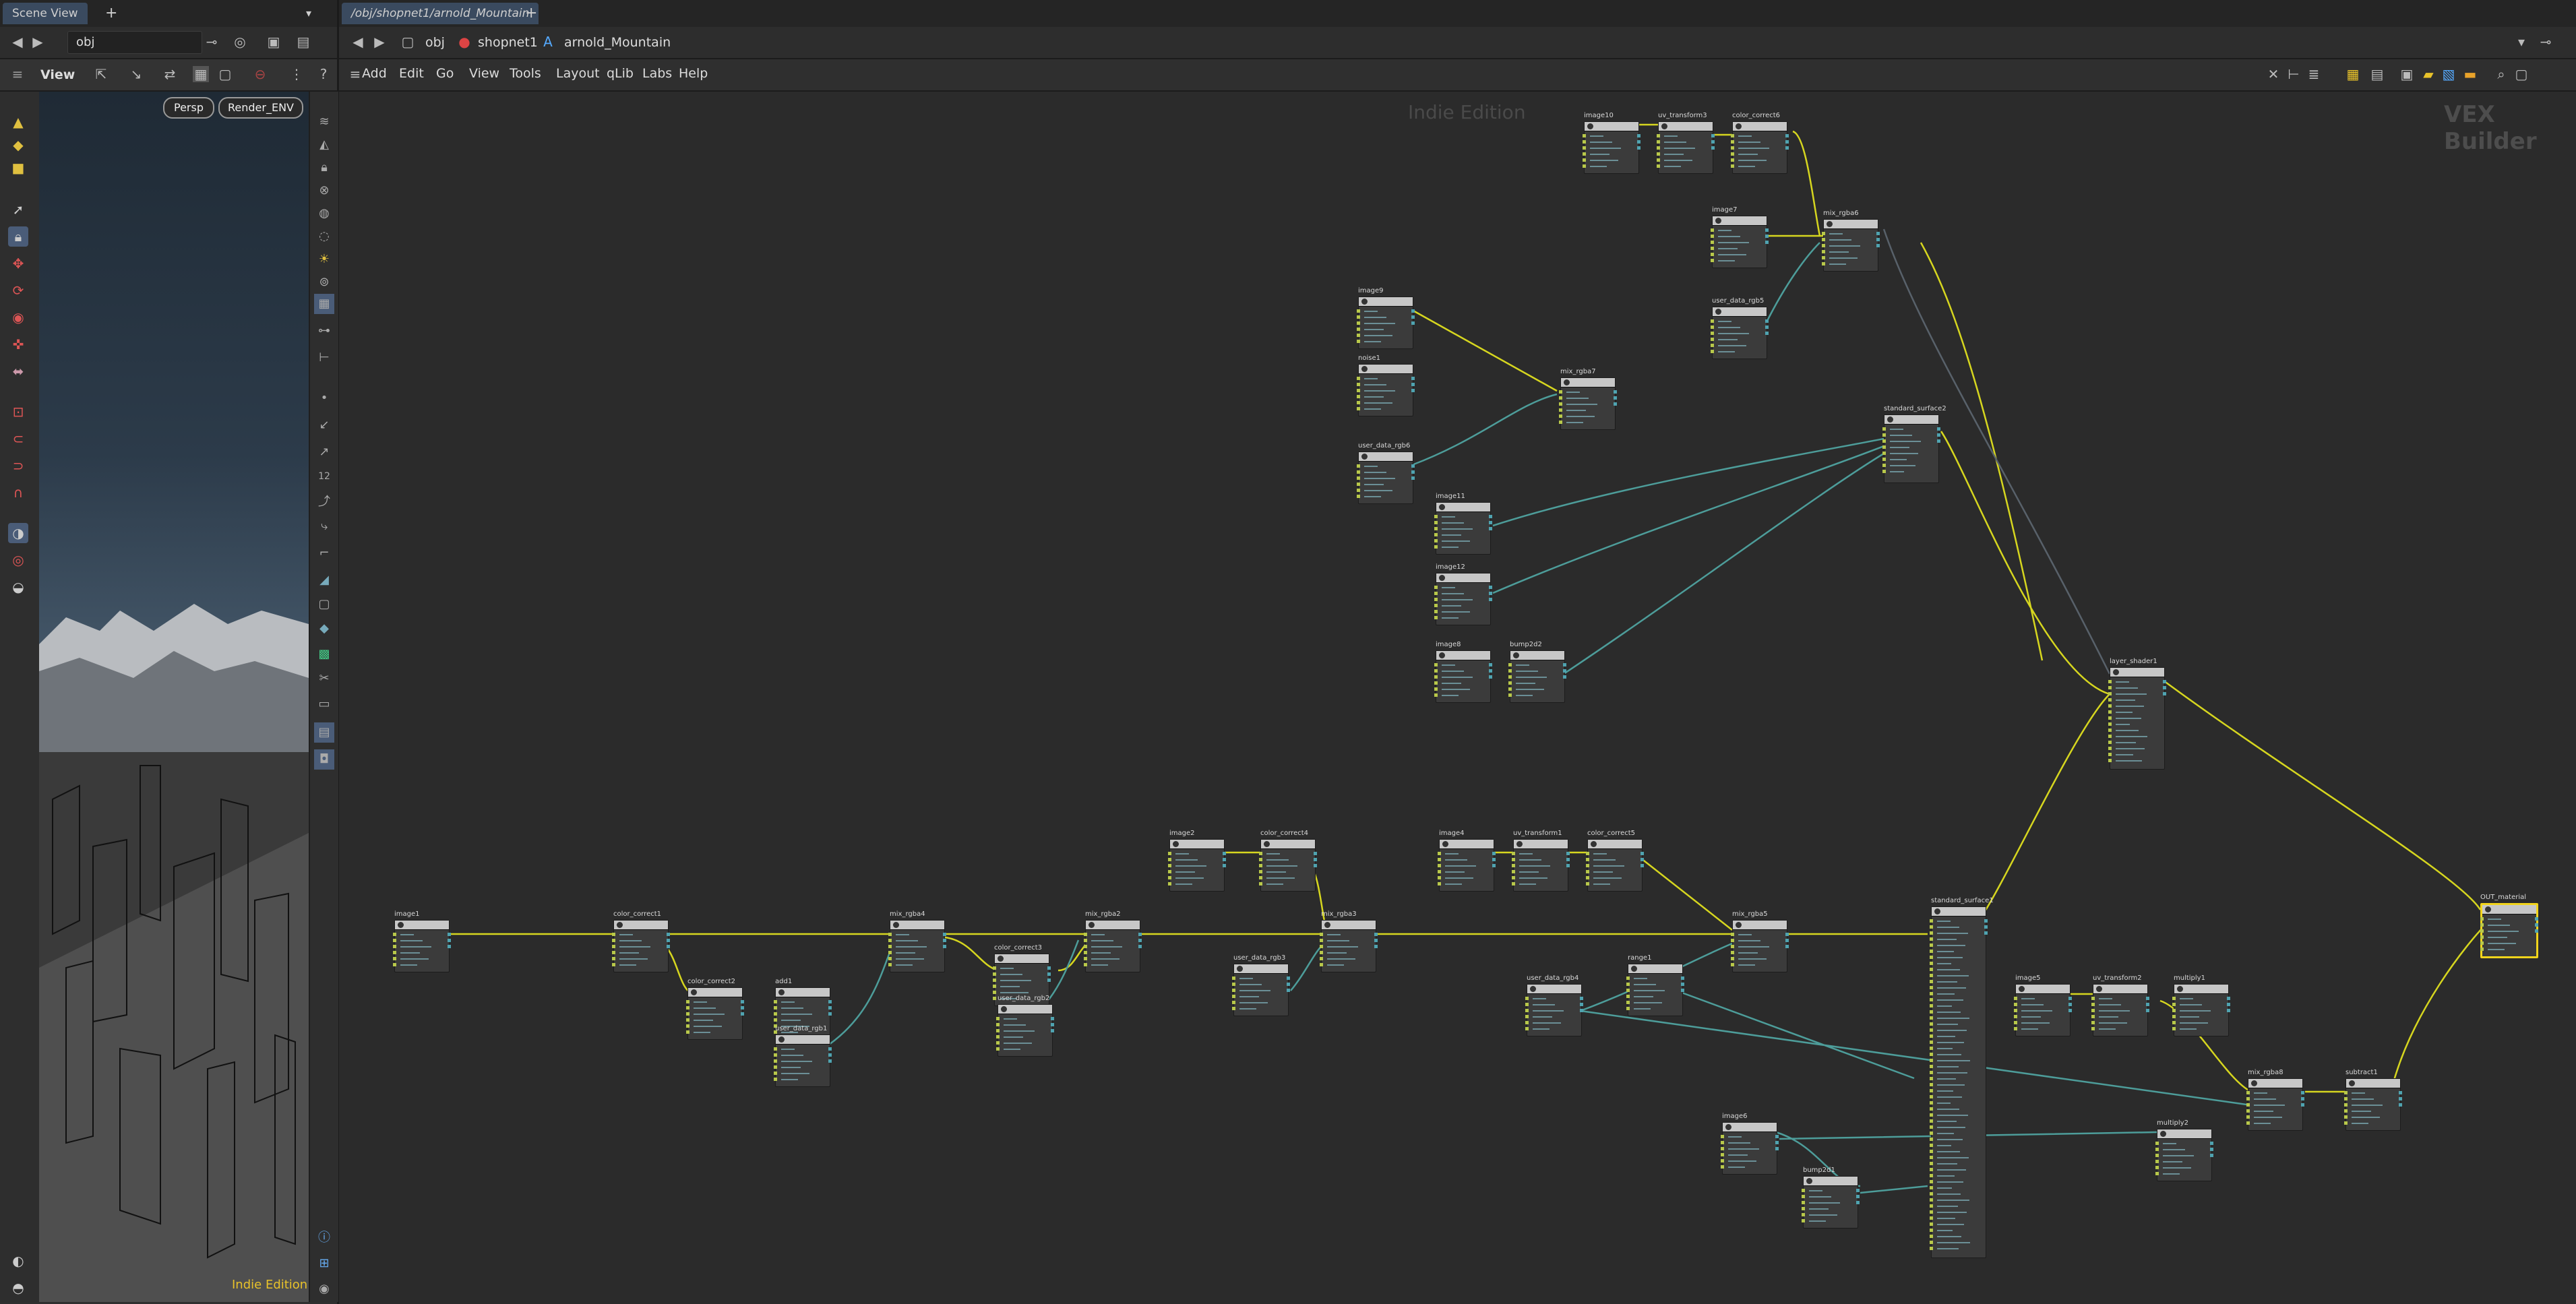 Image resolution: width=2576 pixels, height=1304 pixels. Describe the element at coordinates (2137, 718) in the screenshot. I see `node-layer-shader1` at that location.